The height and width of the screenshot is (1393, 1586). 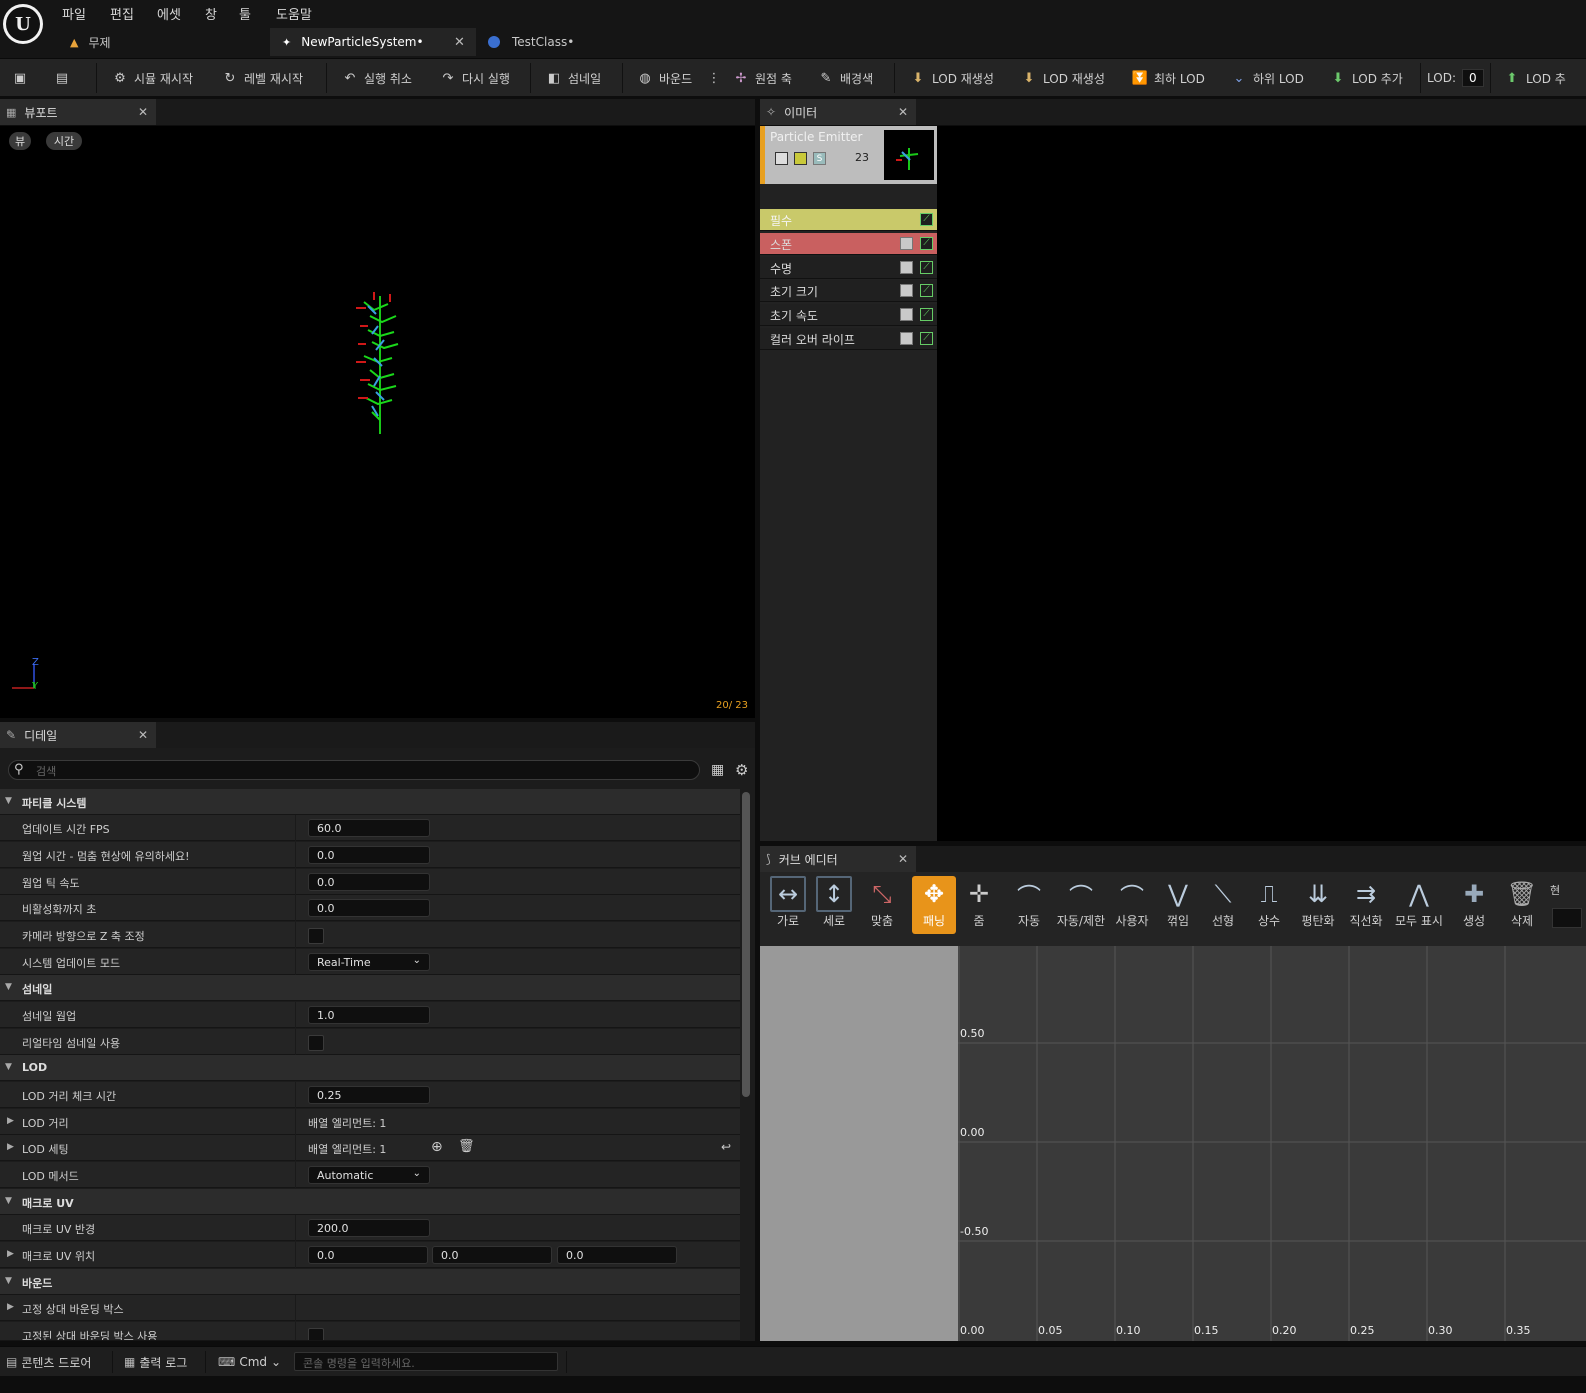 I want to click on tab-untitled: ▲ 무제, so click(x=165, y=42).